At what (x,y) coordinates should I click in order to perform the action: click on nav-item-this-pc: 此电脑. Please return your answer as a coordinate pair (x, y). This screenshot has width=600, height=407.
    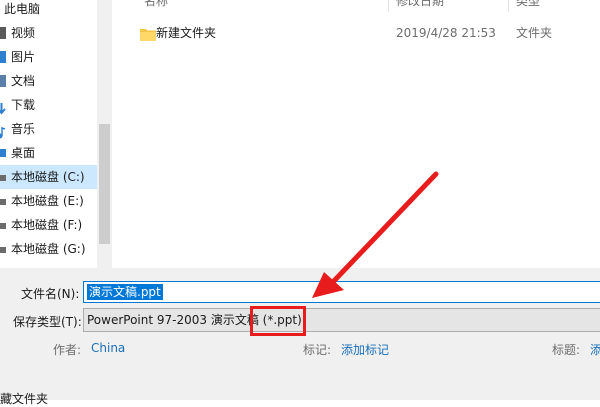
    Looking at the image, I should click on (48, 10).